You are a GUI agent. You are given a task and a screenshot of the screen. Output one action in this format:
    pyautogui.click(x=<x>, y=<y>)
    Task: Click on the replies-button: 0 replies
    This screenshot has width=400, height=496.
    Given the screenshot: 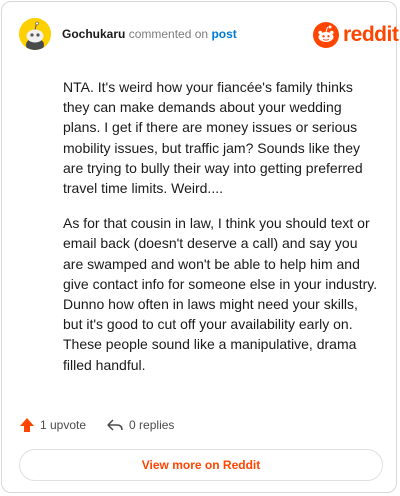 What is the action you would take?
    pyautogui.click(x=140, y=425)
    